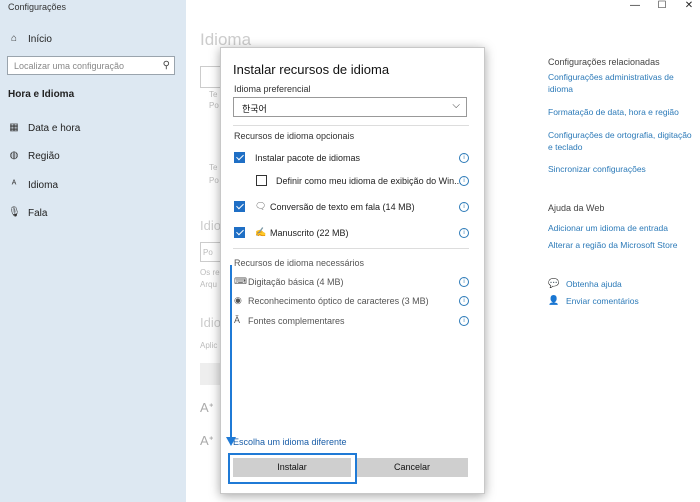 Image resolution: width=700 pixels, height=502 pixels. Describe the element at coordinates (240, 281) in the screenshot. I see `keyboard-icon: ⌨` at that location.